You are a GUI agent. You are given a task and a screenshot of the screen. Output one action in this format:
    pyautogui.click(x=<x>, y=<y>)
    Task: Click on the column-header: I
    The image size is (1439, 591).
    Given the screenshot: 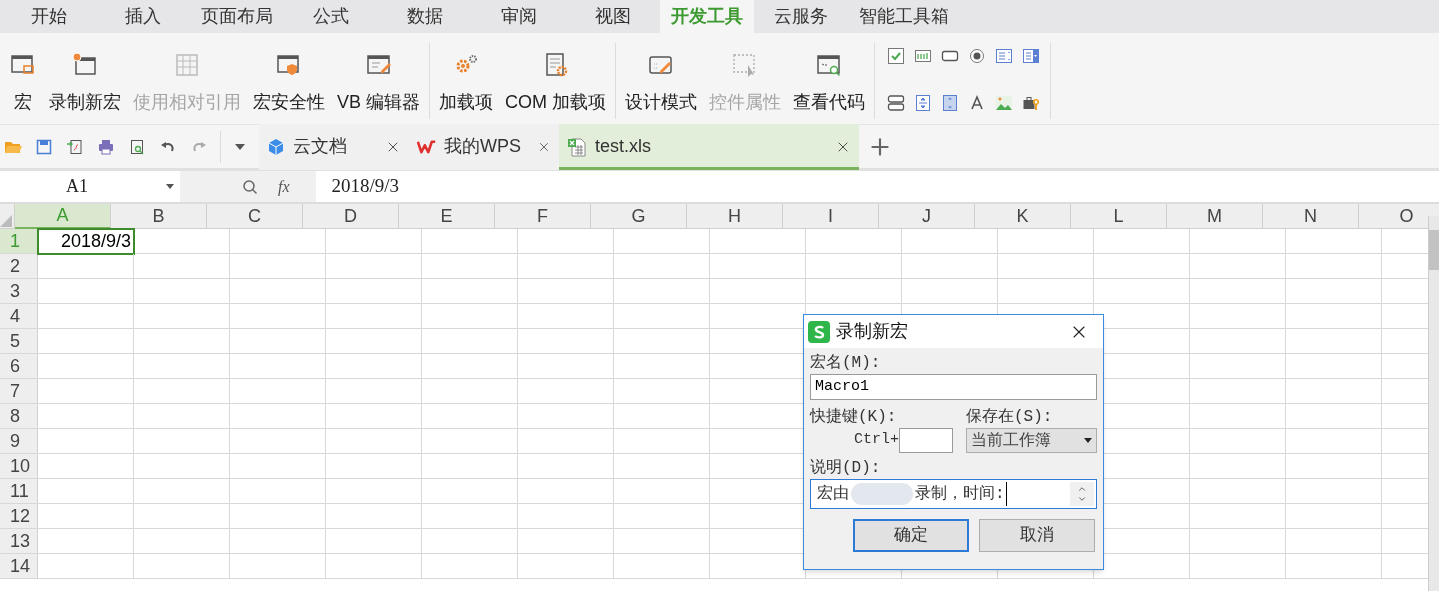 What is the action you would take?
    pyautogui.click(x=831, y=216)
    